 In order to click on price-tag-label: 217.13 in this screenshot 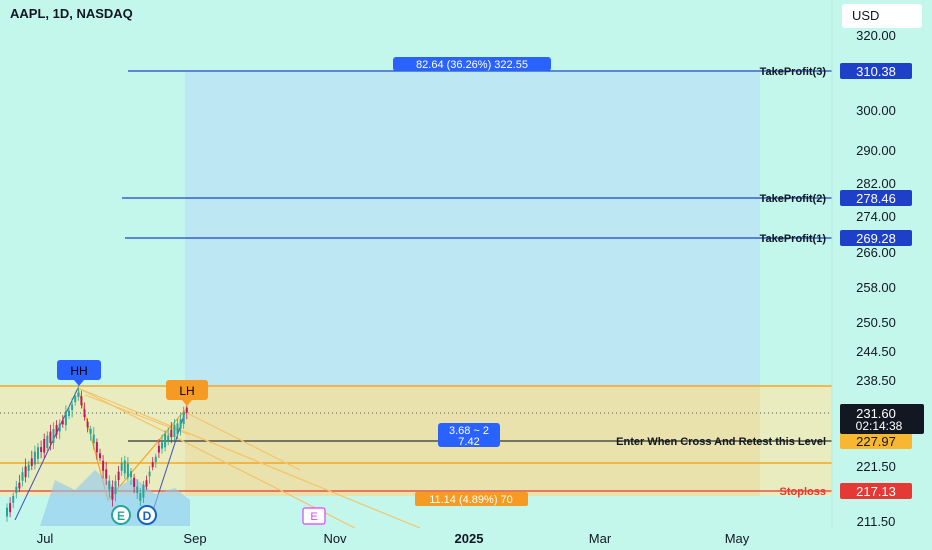, I will do `click(876, 491)`.